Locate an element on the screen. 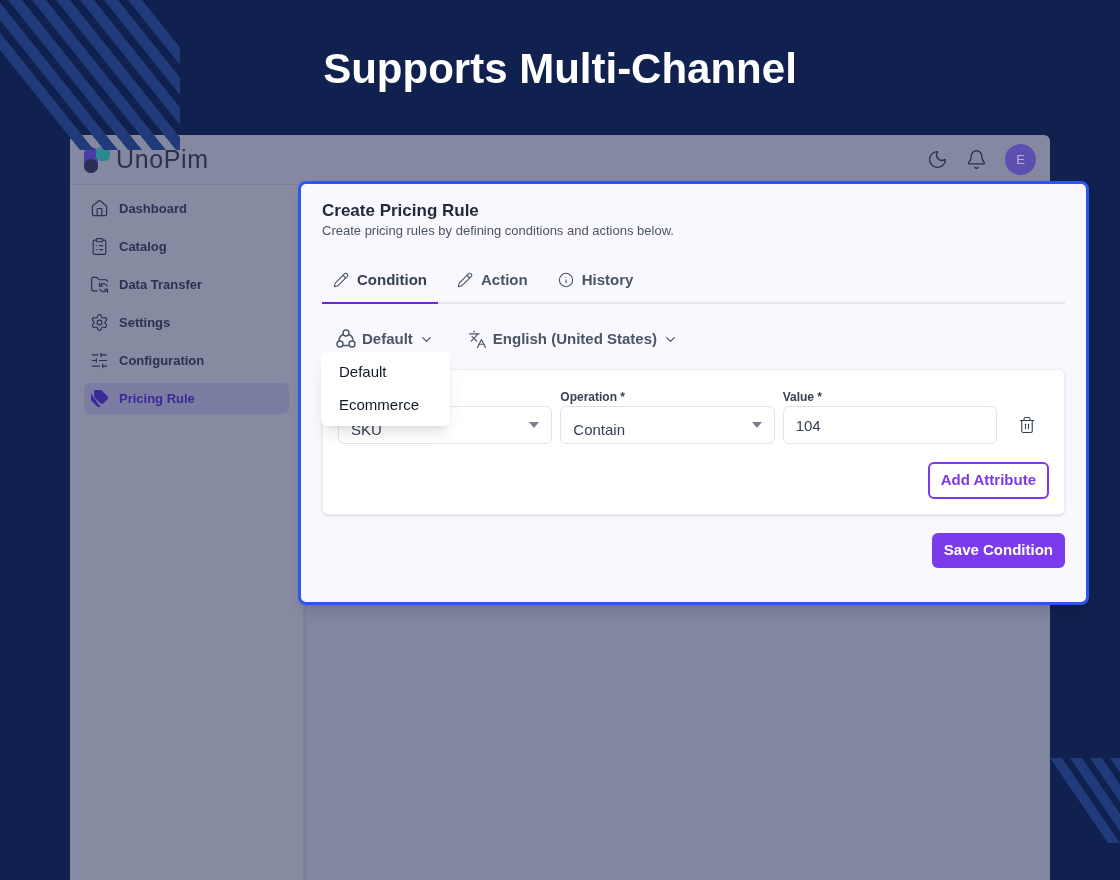 The height and width of the screenshot is (880, 1120). channel-dropdown: Default is located at coordinates (385, 339).